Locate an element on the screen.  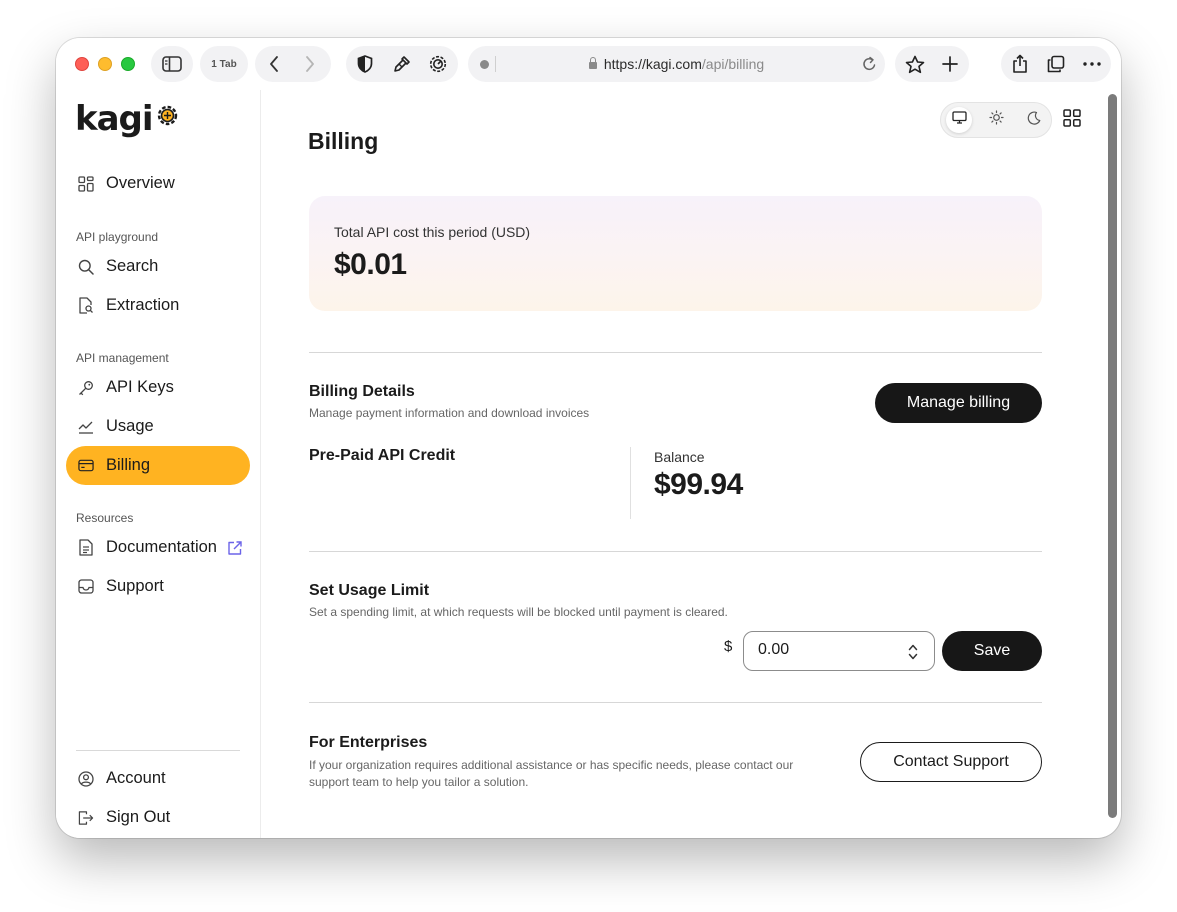
theme-light-button is located at coordinates (996, 120).